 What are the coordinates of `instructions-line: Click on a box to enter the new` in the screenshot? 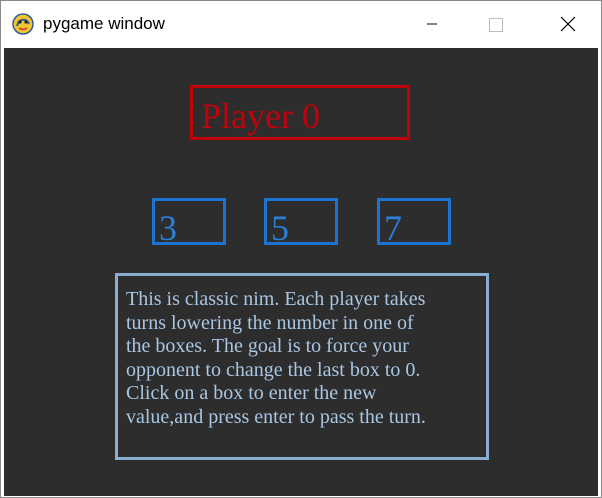 It's located at (251, 393).